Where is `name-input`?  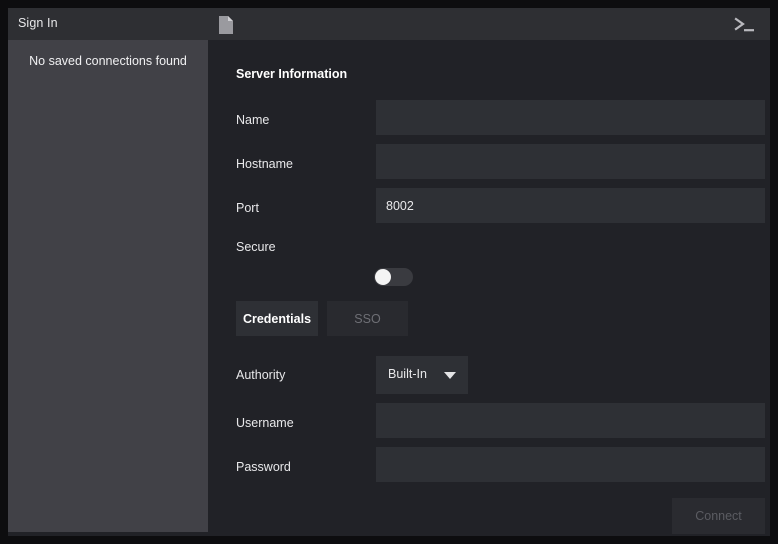 name-input is located at coordinates (570, 117).